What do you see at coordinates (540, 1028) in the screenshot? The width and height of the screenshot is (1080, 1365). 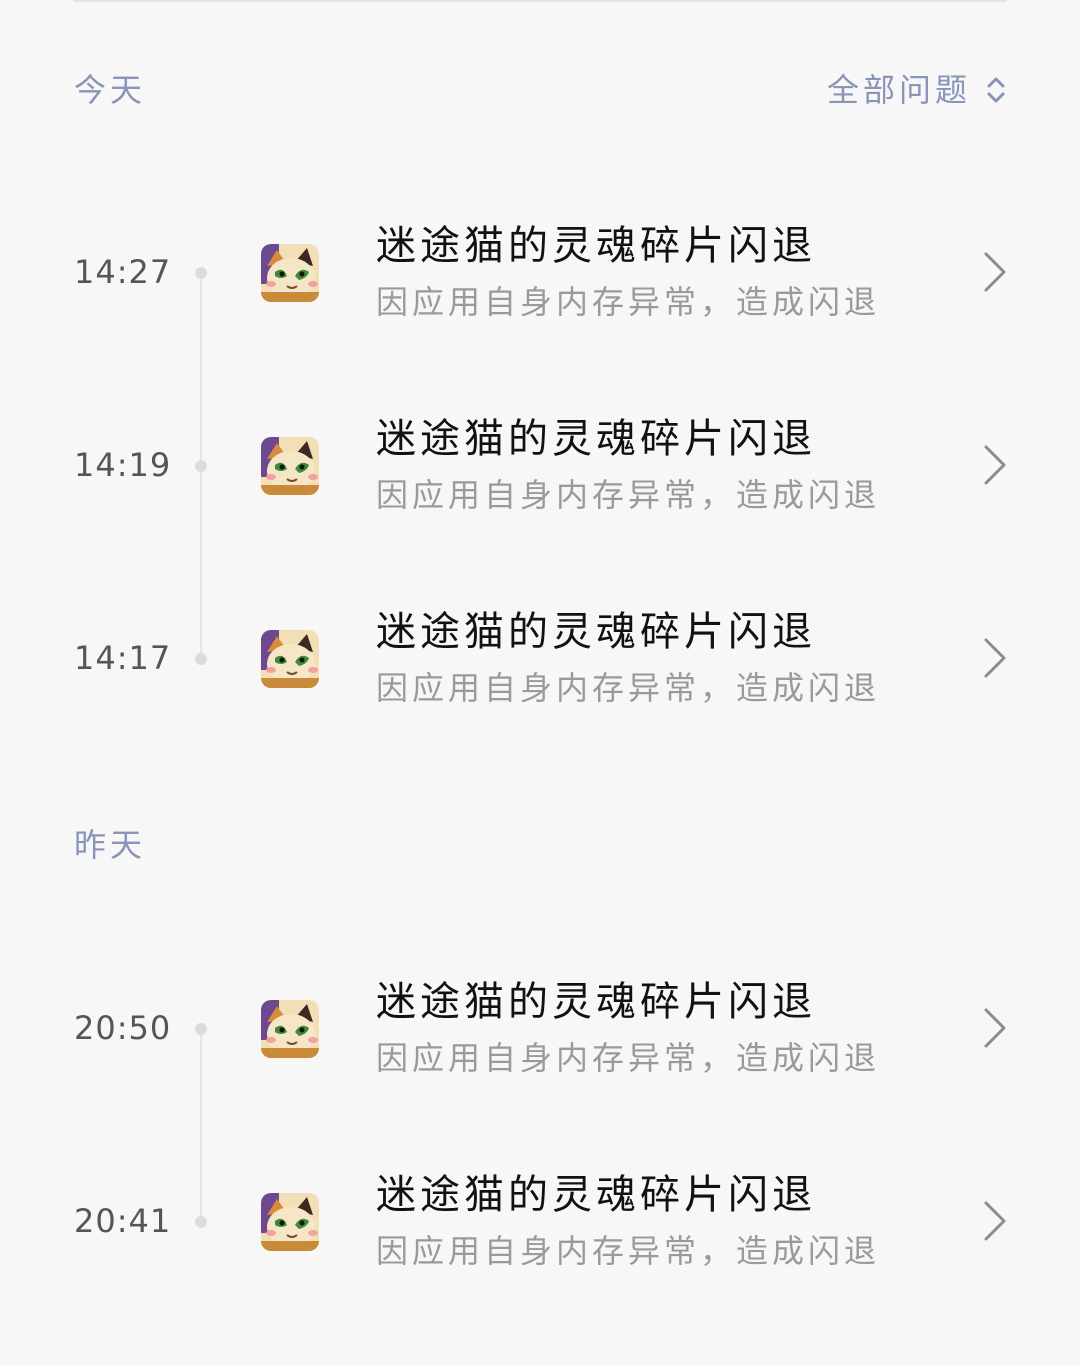 I see `list-item: 20:50 迷途猫的灵魂碎片闪退 因应用自身内存异常，造成闪退` at bounding box center [540, 1028].